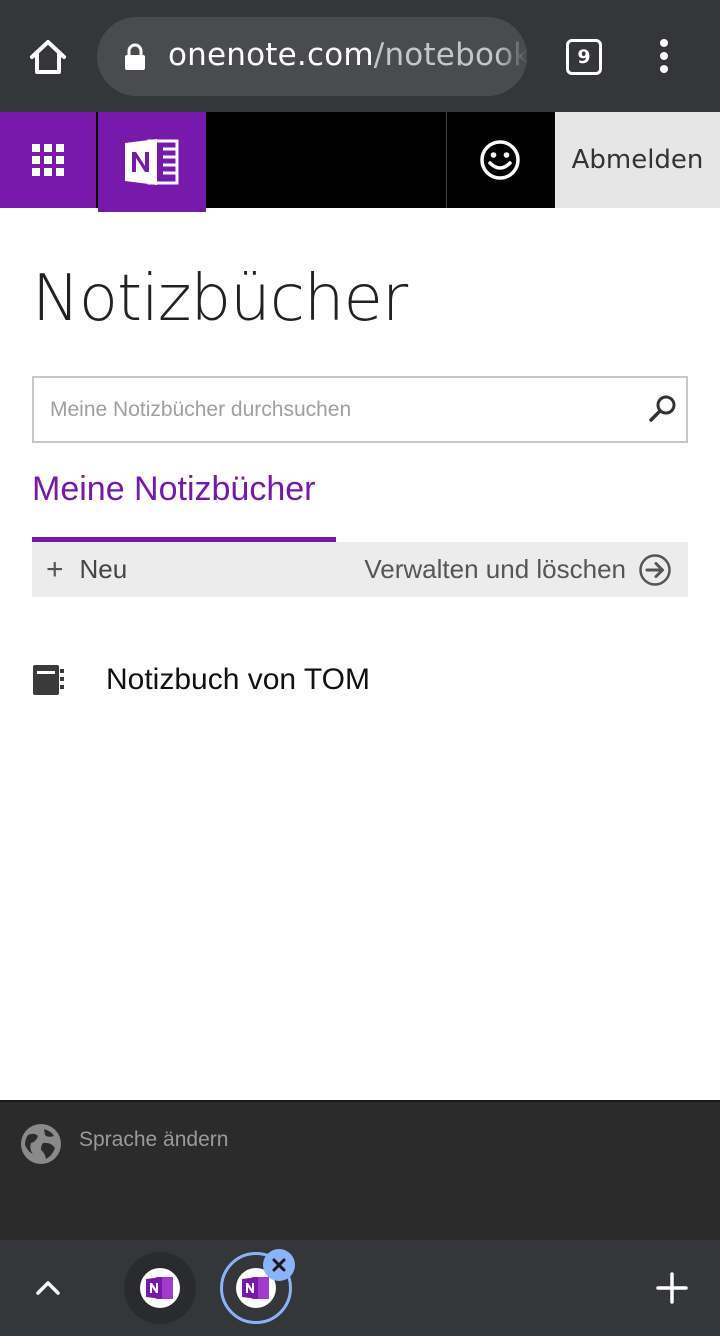  Describe the element at coordinates (48, 680) in the screenshot. I see `notebook-icon` at that location.